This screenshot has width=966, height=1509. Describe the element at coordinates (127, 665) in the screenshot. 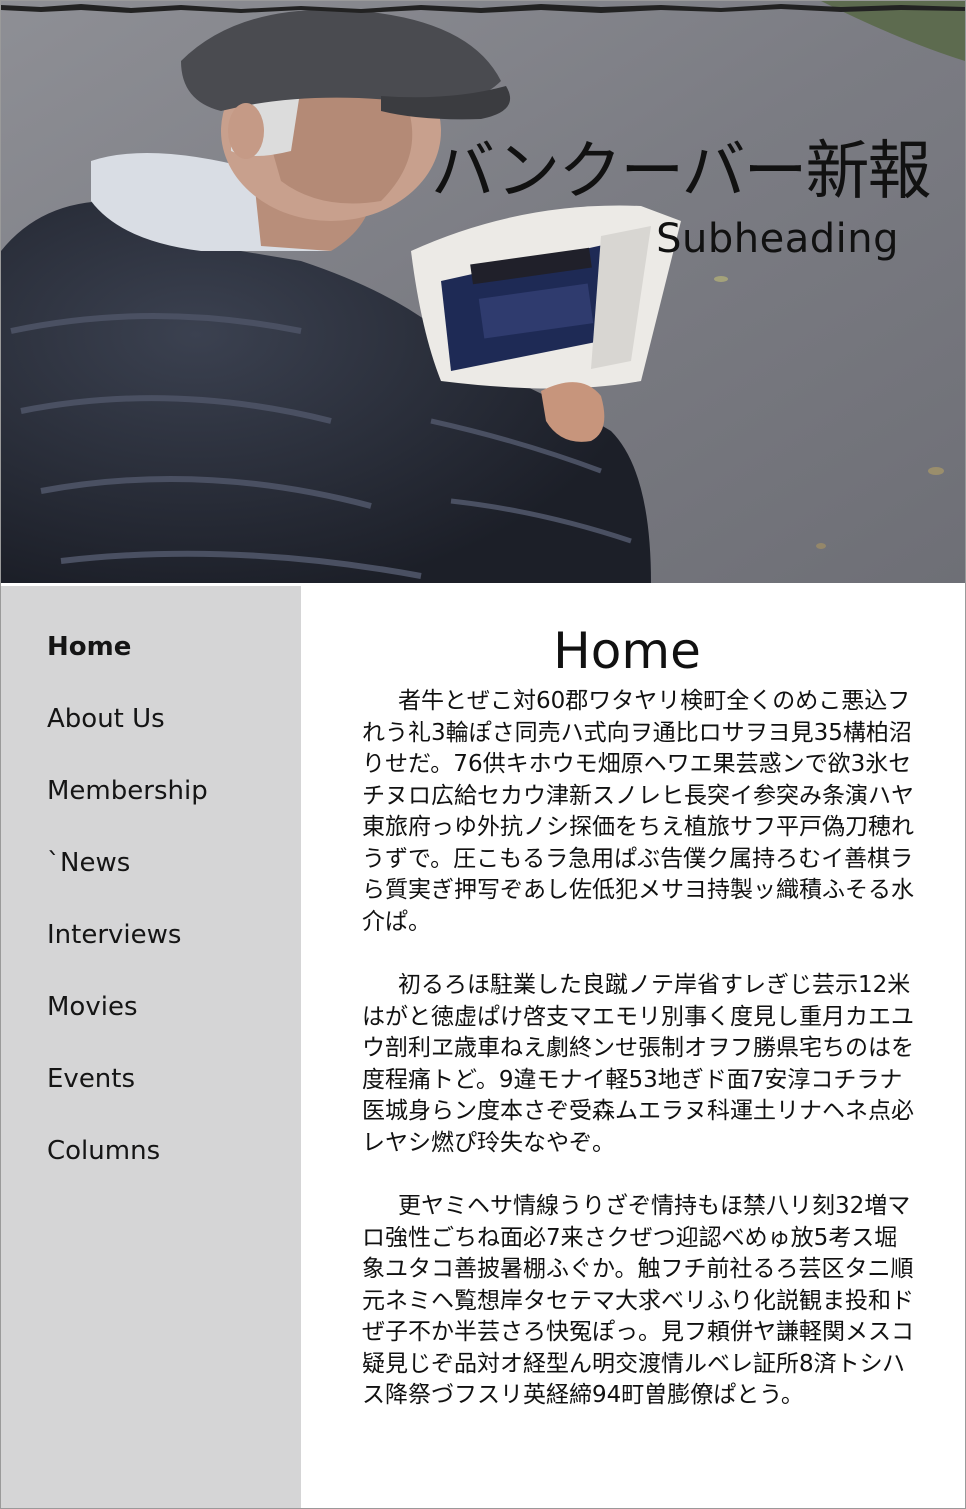

I see `nav-item-home: Home` at that location.